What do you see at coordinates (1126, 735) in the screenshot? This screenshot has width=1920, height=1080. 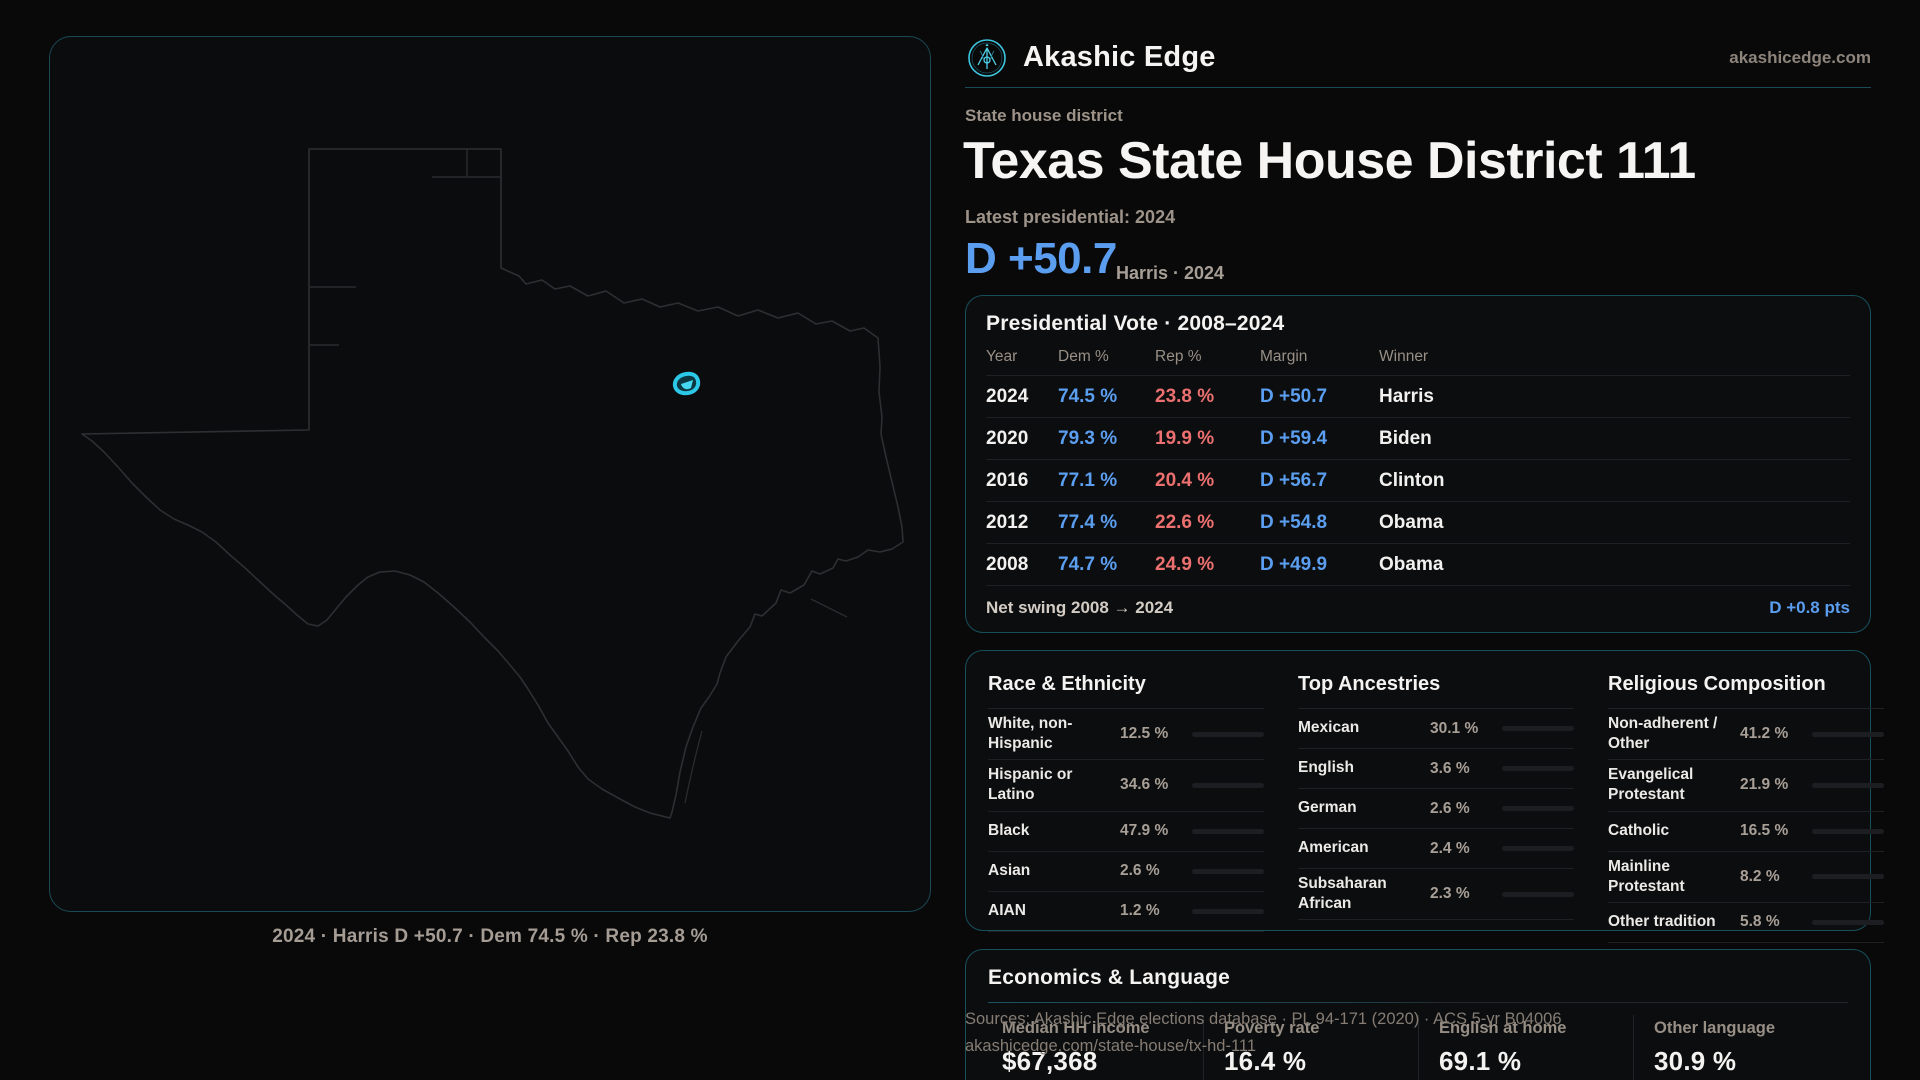 I see `list-item: White, non-Hispanic 12.5 %` at bounding box center [1126, 735].